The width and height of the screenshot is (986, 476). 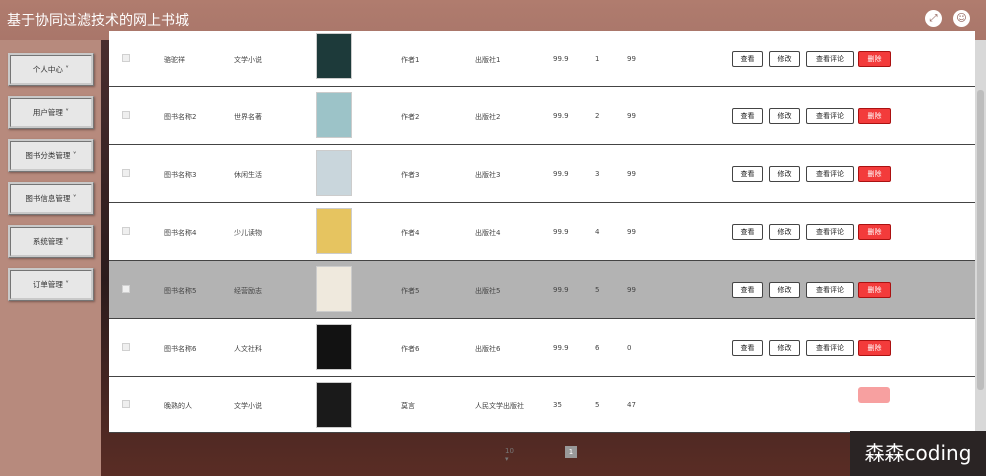 I want to click on scrollbar-thumb, so click(x=980, y=240).